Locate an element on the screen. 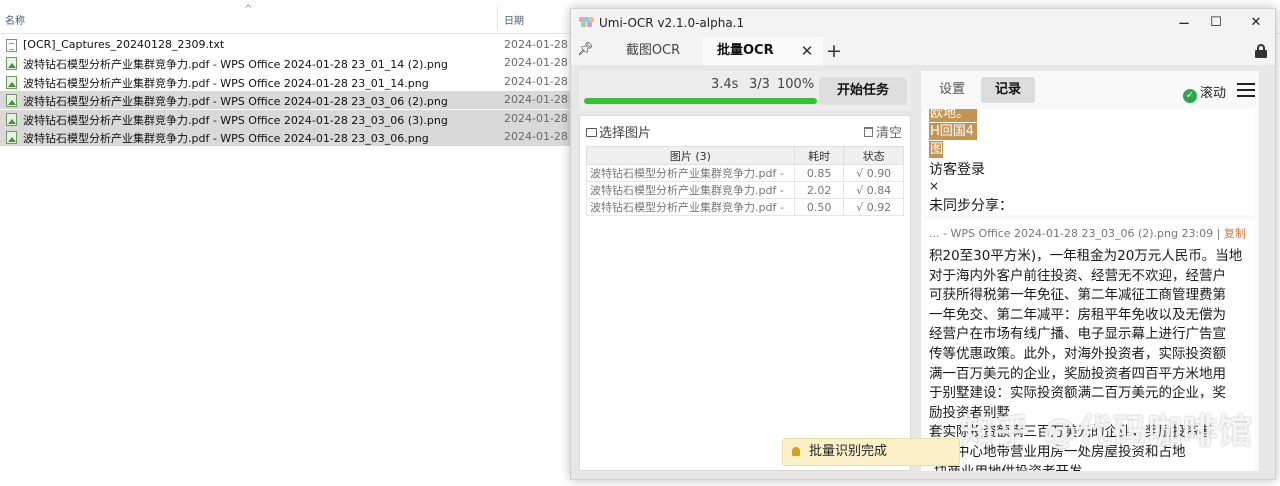 This screenshot has height=486, width=1280. task-count: 3/3 is located at coordinates (759, 84).